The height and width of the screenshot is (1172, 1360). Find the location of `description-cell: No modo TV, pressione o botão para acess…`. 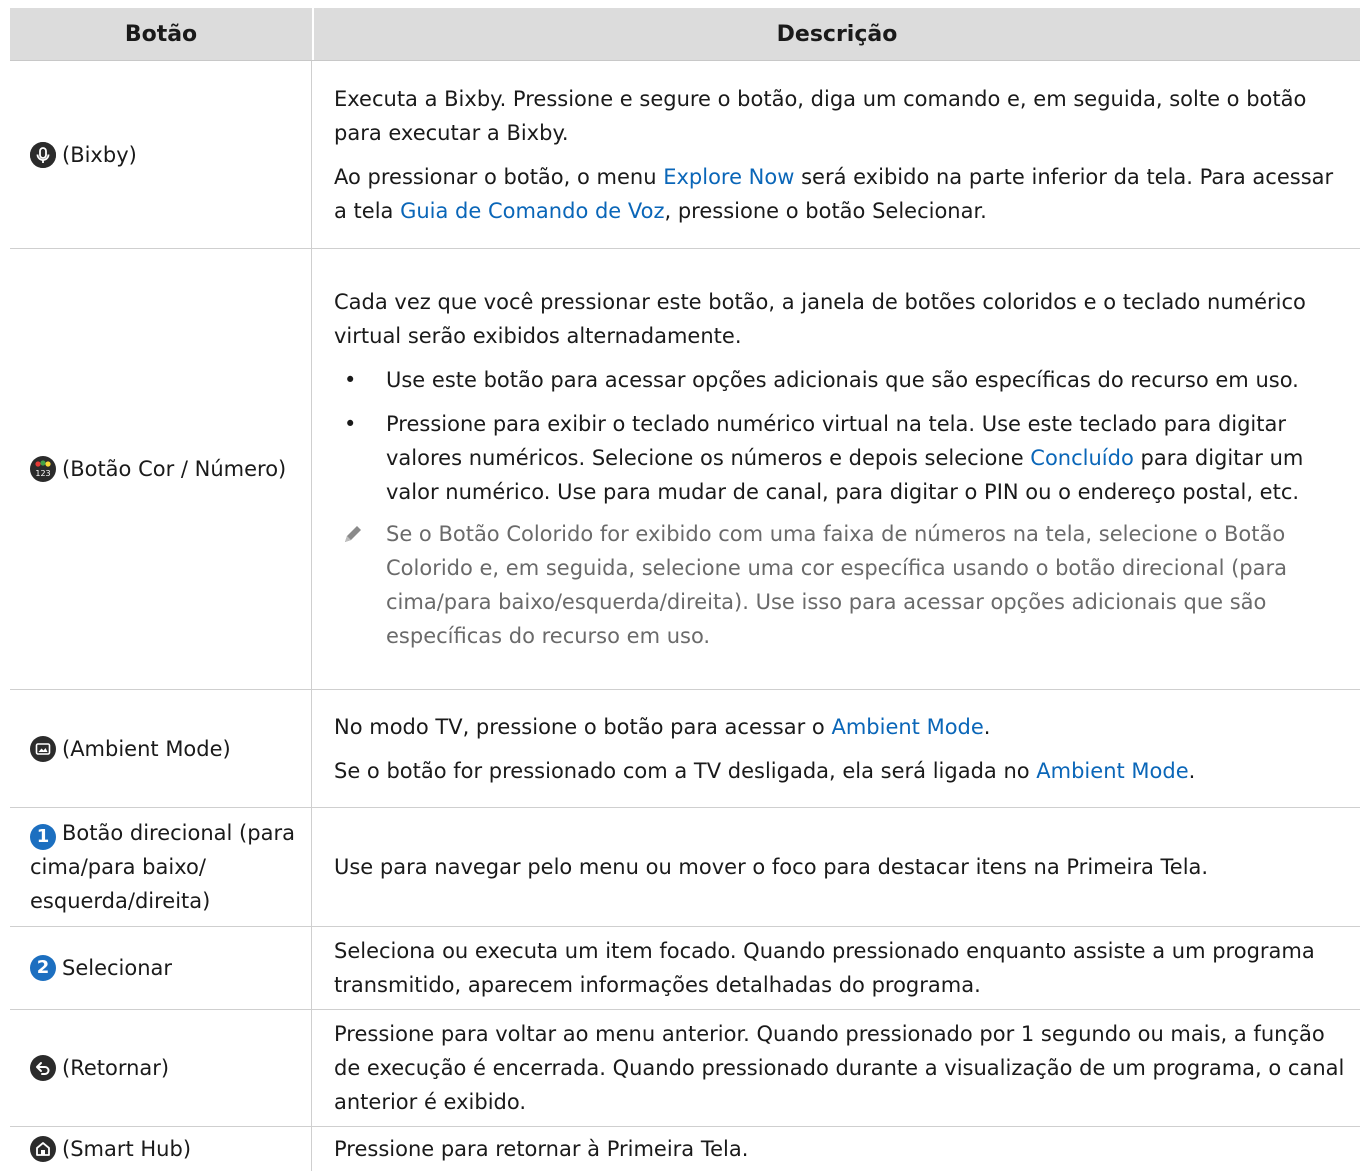

description-cell: No modo TV, pressione o botão para acess… is located at coordinates (836, 748).